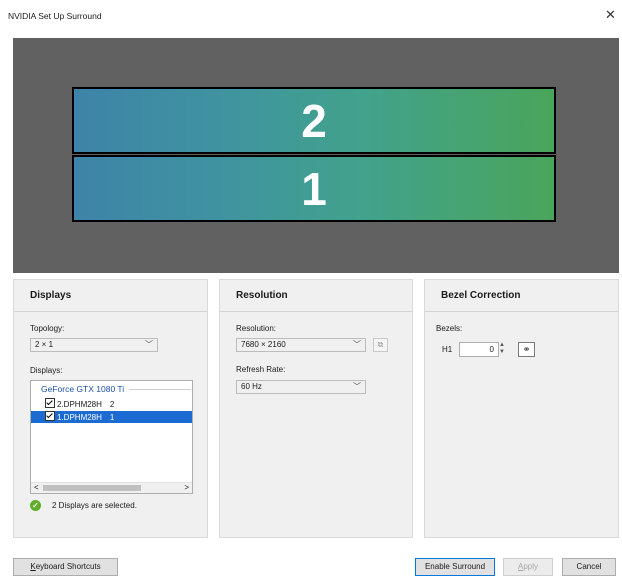  What do you see at coordinates (55, 16) in the screenshot?
I see `window-title: NVIDIA Set Up Surround` at bounding box center [55, 16].